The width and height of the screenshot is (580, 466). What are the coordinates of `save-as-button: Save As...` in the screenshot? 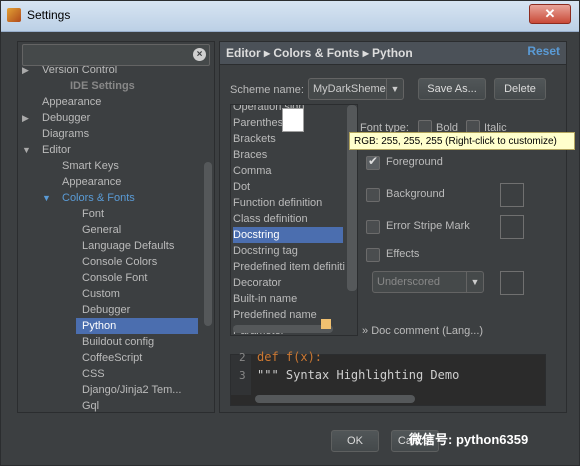 It's located at (452, 89).